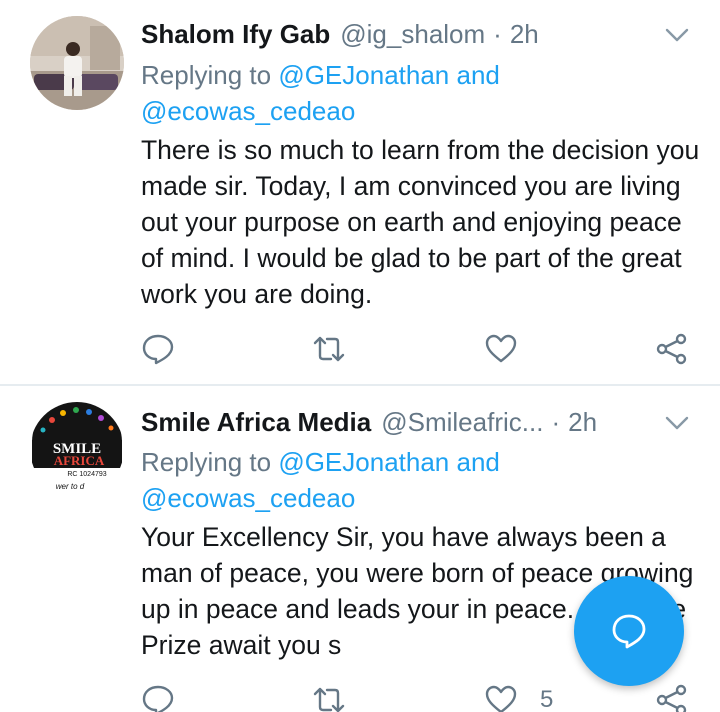  I want to click on compose-reply-button, so click(629, 631).